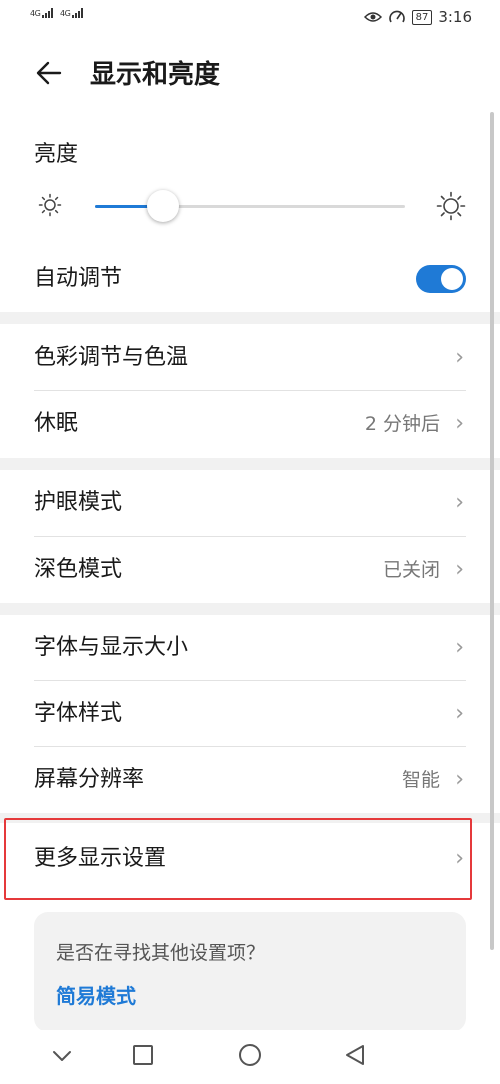 This screenshot has height=1084, width=500. What do you see at coordinates (50, 205) in the screenshot?
I see `sun-small-icon` at bounding box center [50, 205].